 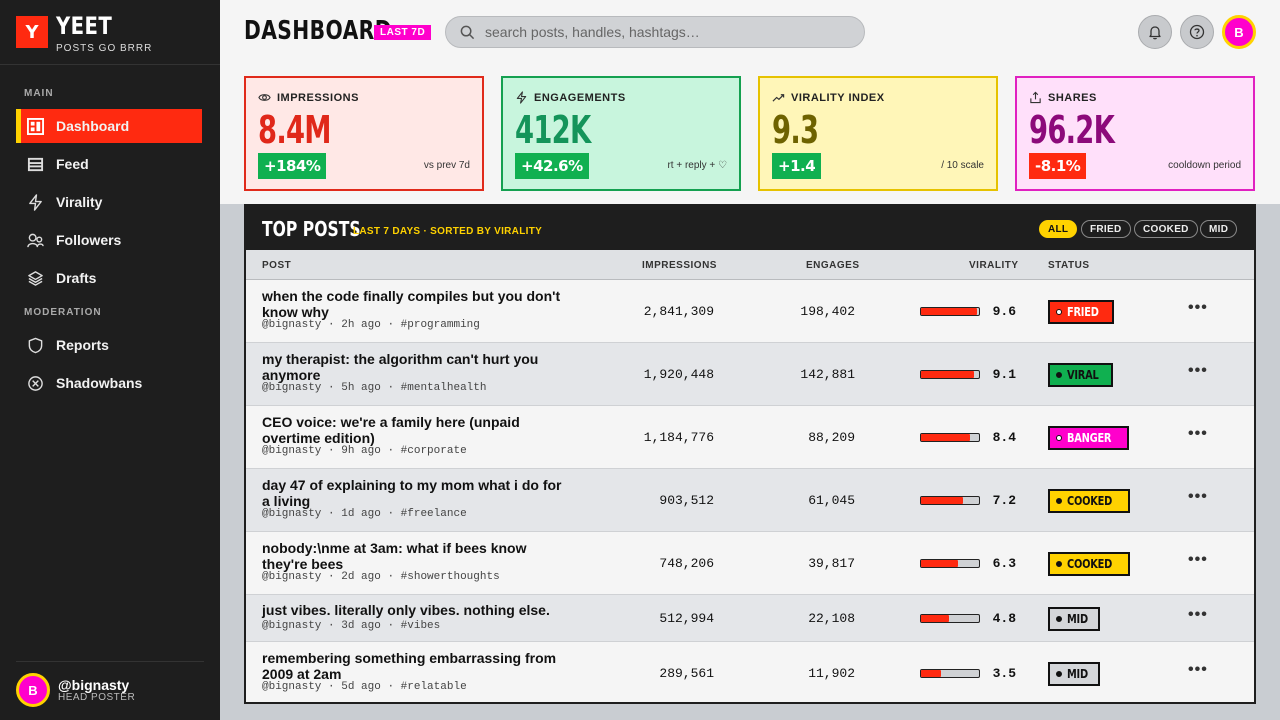 What do you see at coordinates (1069, 265) in the screenshot?
I see `column-header-status: STATUS` at bounding box center [1069, 265].